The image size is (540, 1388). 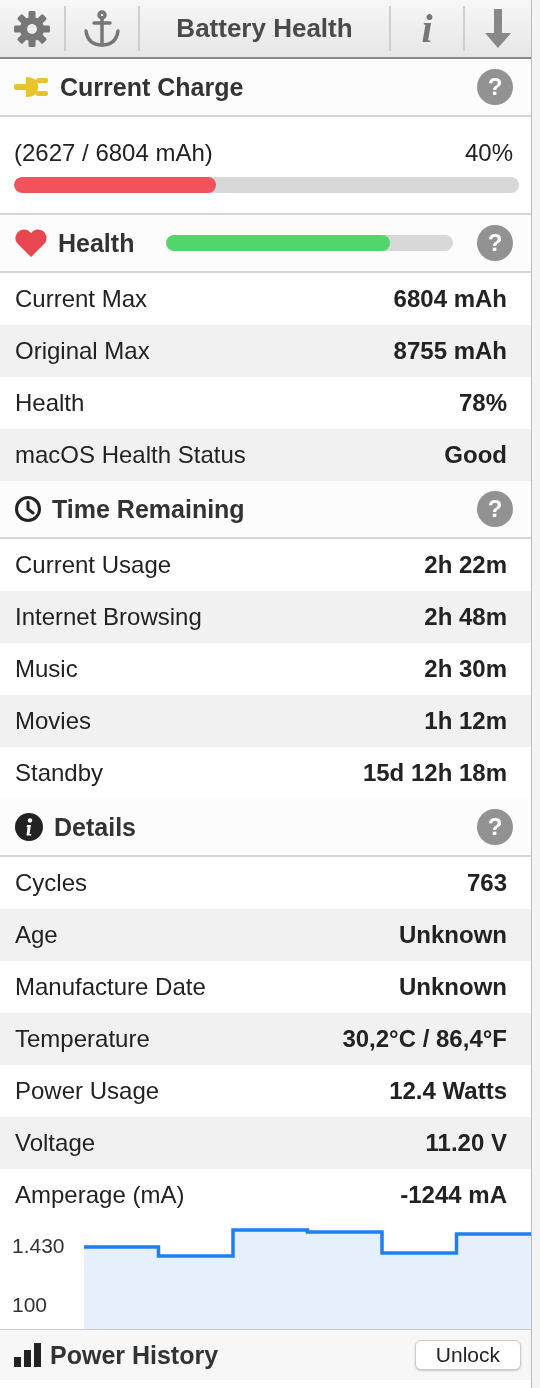 What do you see at coordinates (82, 351) in the screenshot?
I see `row-label: Original Max` at bounding box center [82, 351].